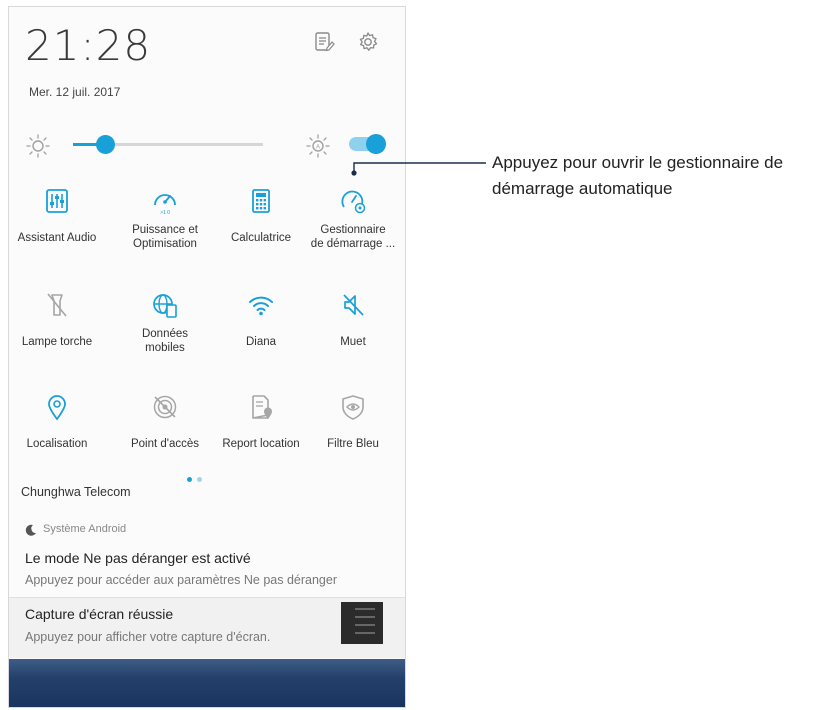  Describe the element at coordinates (582, 188) in the screenshot. I see `callout-line-2: démarrage automatique` at that location.